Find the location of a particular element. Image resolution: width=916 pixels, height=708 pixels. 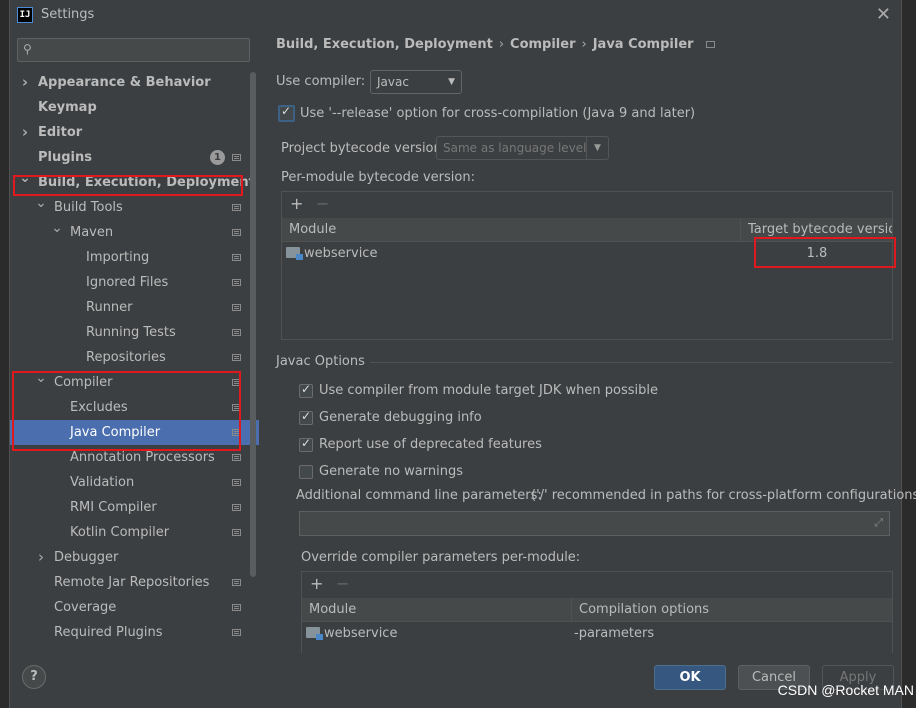

ok-button: OK is located at coordinates (690, 677).